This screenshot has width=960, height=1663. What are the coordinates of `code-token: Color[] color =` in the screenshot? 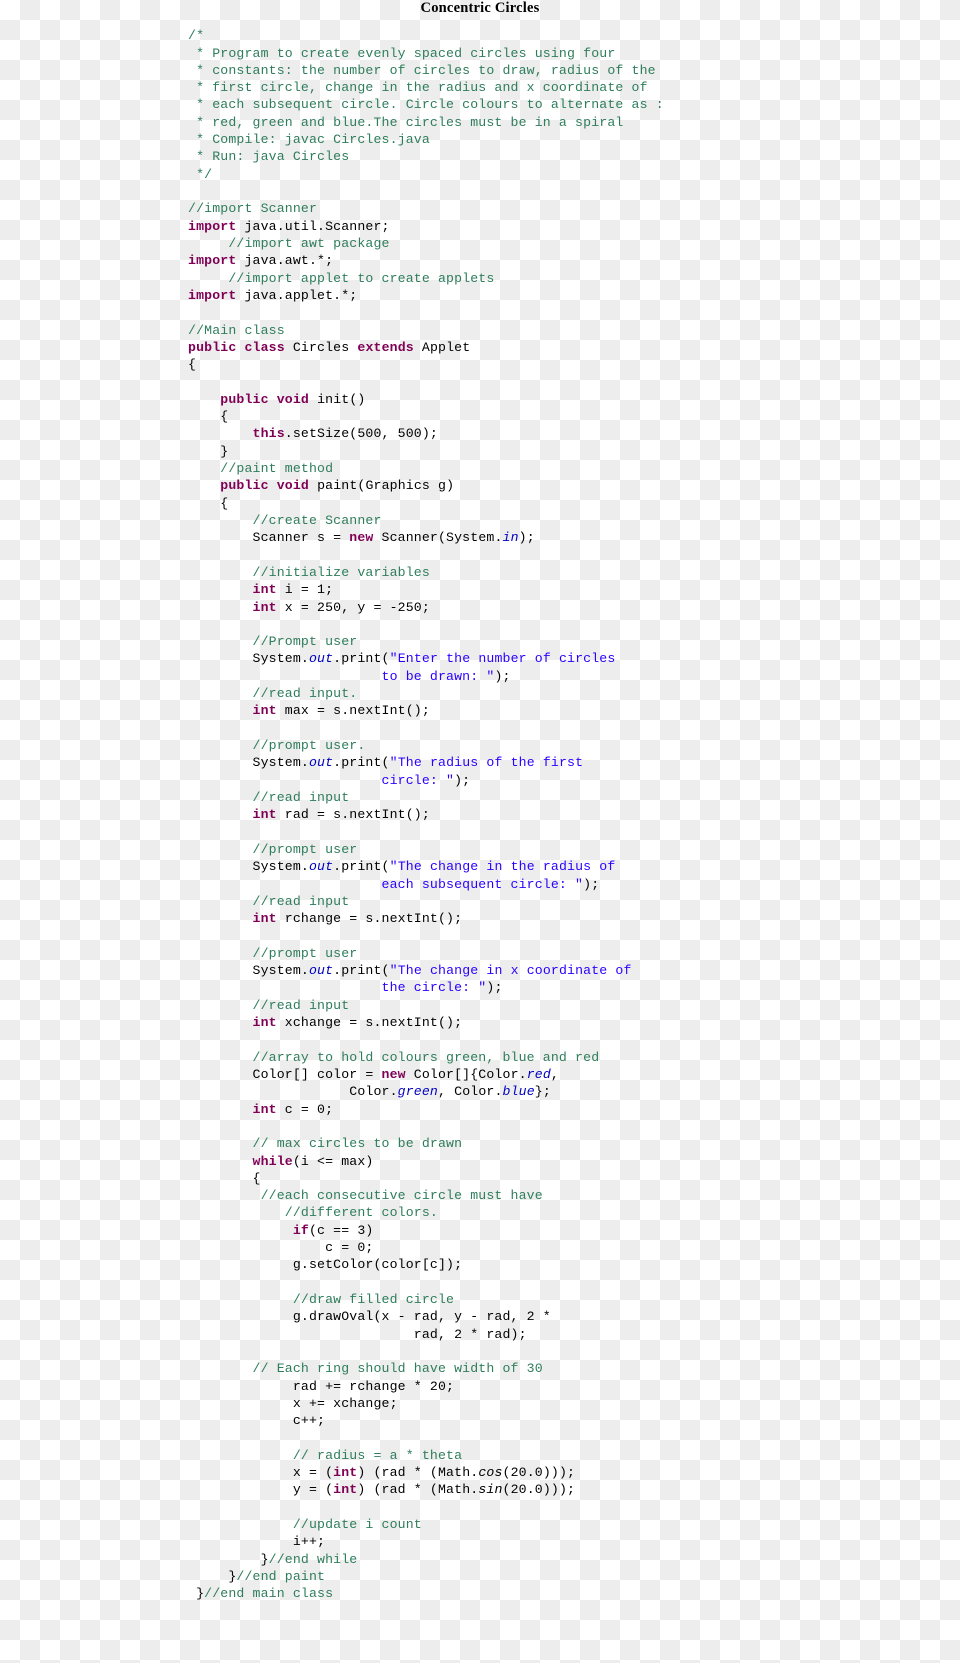 It's located at (285, 1074).